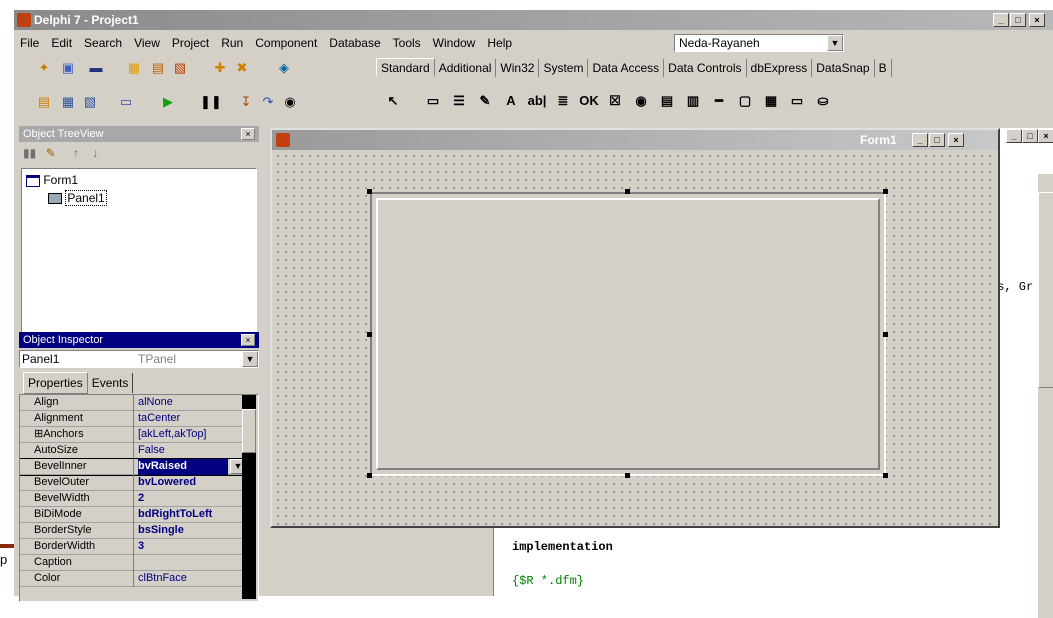 This screenshot has width=1053, height=618. Describe the element at coordinates (68, 68) in the screenshot. I see `open-icon: ▣` at that location.